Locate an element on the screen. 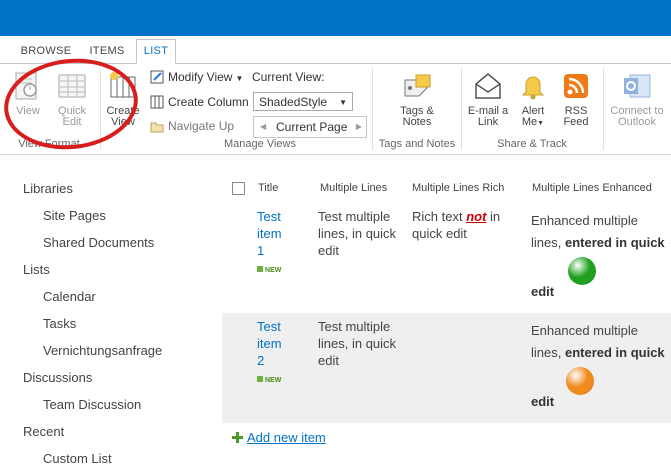 The height and width of the screenshot is (468, 671). share-track-group-label: Share & Track is located at coordinates (532, 144).